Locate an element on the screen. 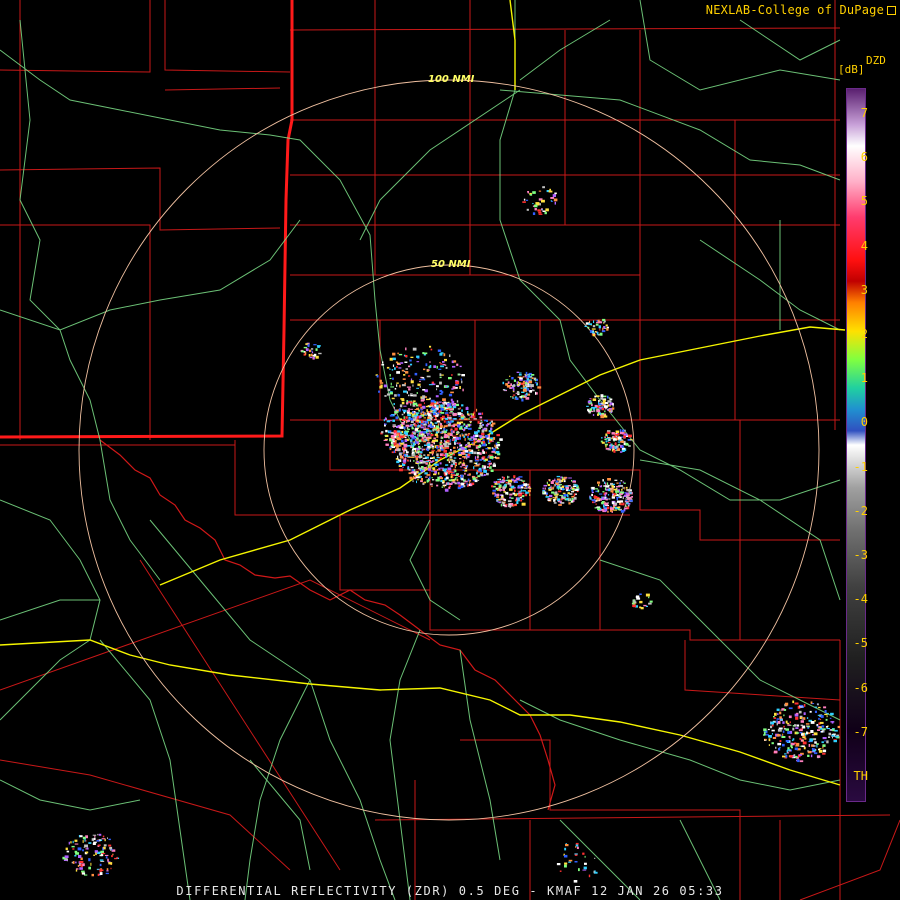  credit-text: NEXLAB-College of DuPage is located at coordinates (794, 10).